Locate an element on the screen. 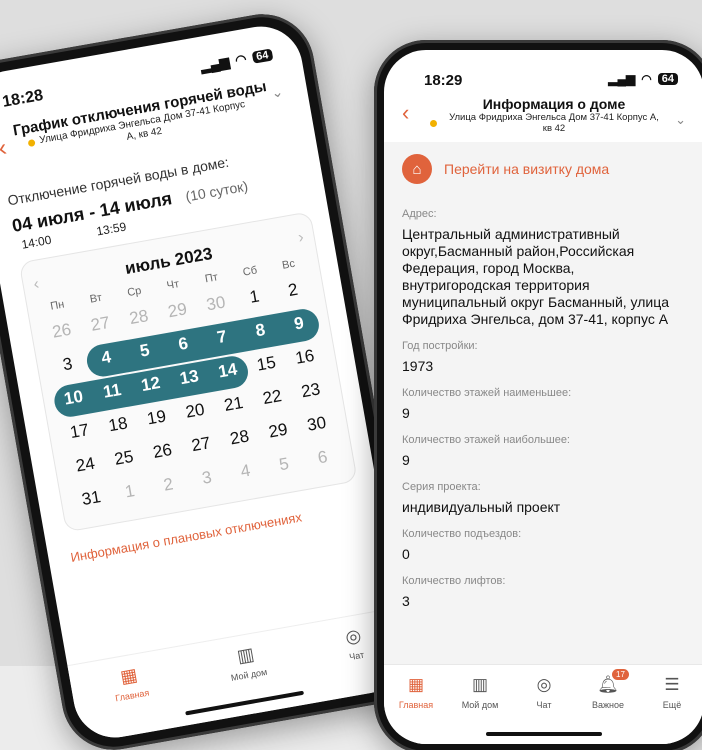 This screenshot has width=702, height=750. notification-badge: 17 is located at coordinates (620, 674).